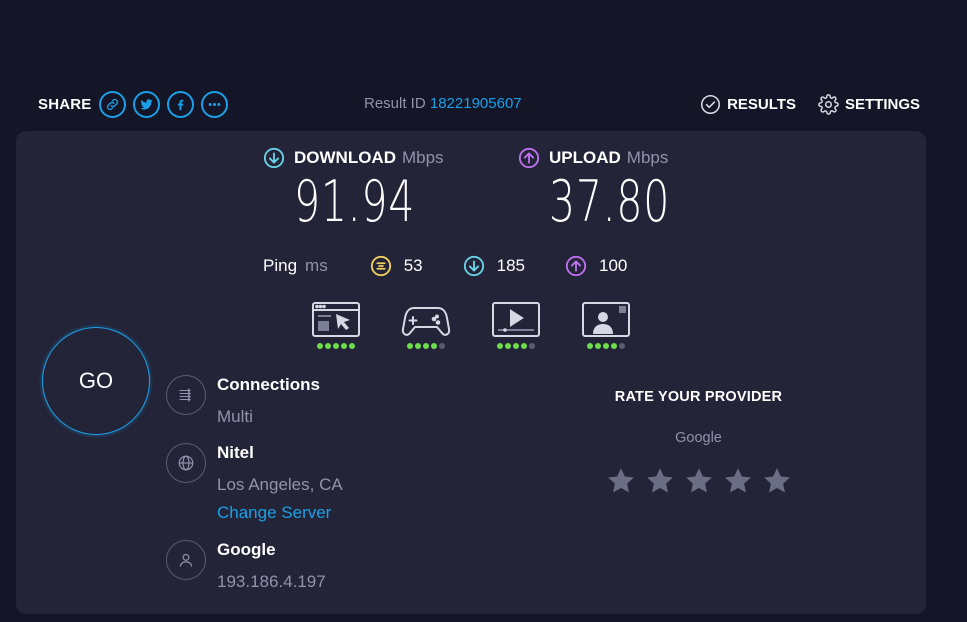 Image resolution: width=967 pixels, height=622 pixels. I want to click on share-more-button, so click(214, 104).